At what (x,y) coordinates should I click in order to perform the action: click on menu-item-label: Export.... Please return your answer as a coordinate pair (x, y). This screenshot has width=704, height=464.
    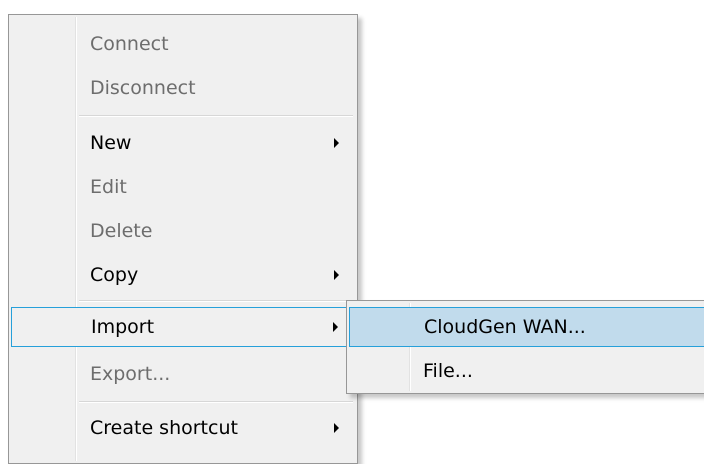
    Looking at the image, I should click on (130, 374).